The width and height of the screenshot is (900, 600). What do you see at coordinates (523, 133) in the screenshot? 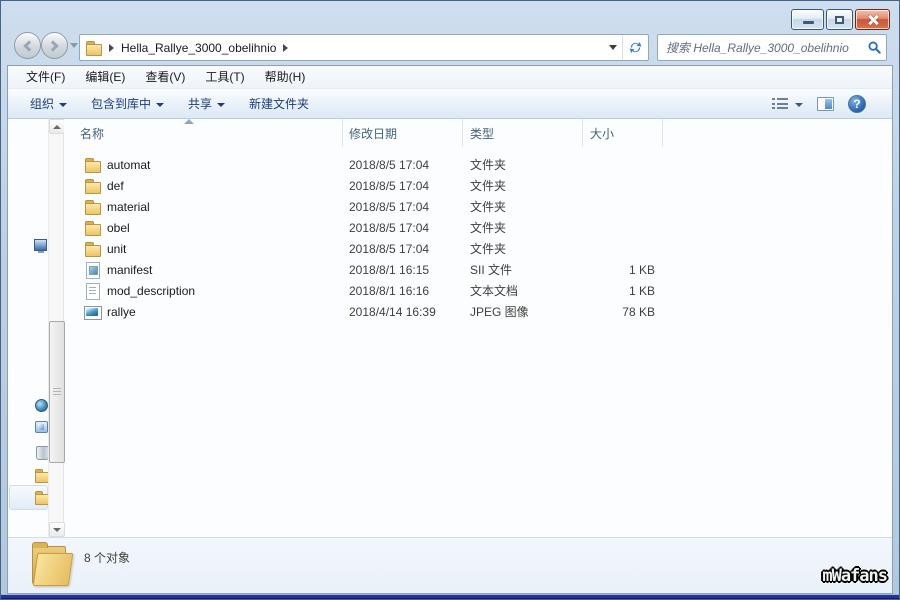
I see `column-header-type: 类型` at bounding box center [523, 133].